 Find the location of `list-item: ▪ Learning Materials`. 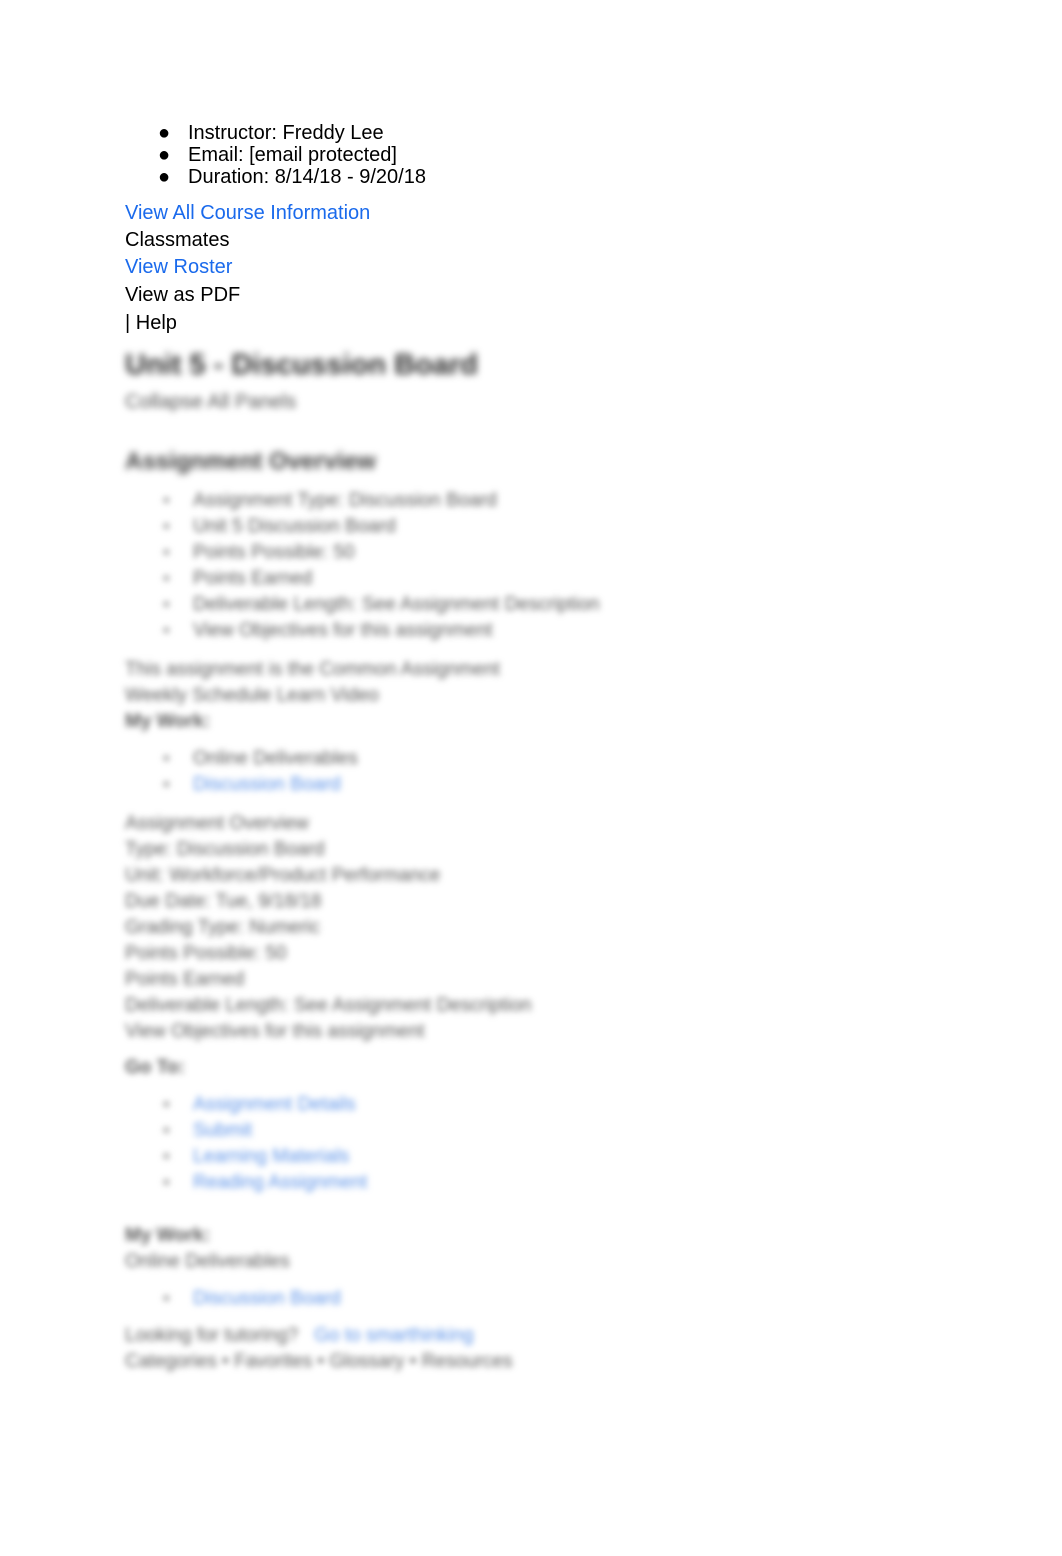

list-item: ▪ Learning Materials is located at coordinates (525, 1157).